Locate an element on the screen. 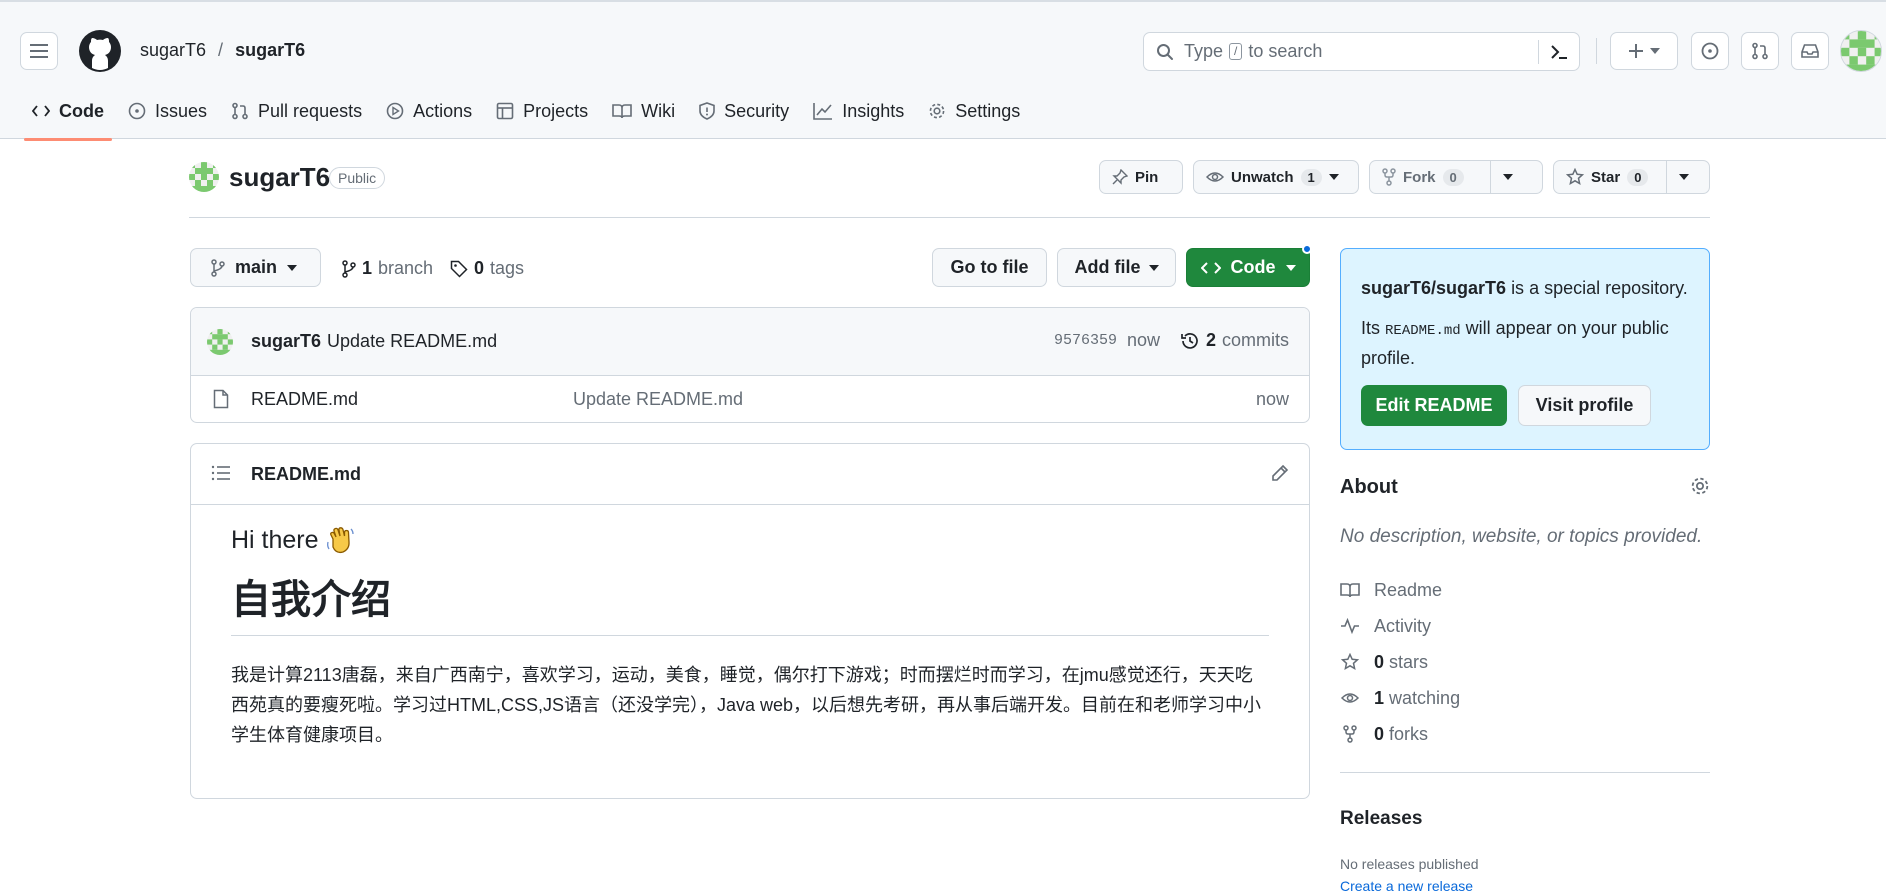 The width and height of the screenshot is (1886, 893). tags-link: 0 tags is located at coordinates (487, 268).